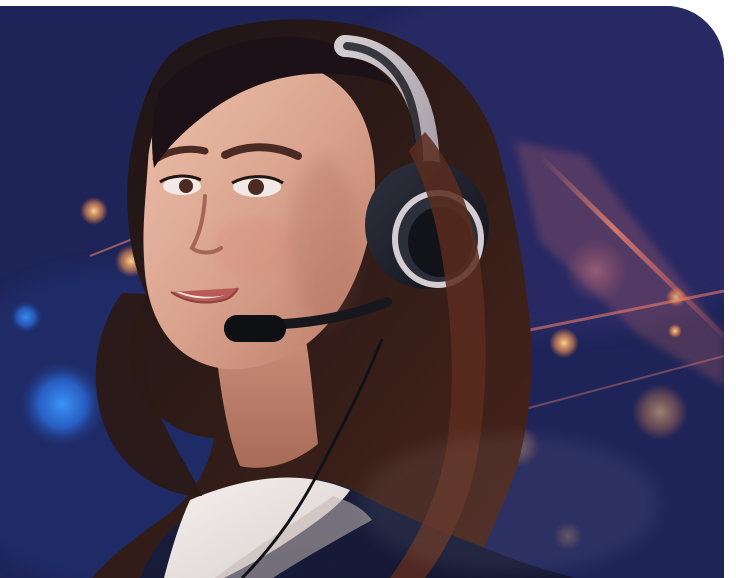  Describe the element at coordinates (255, 247) in the screenshot. I see `cheek-blush` at that location.